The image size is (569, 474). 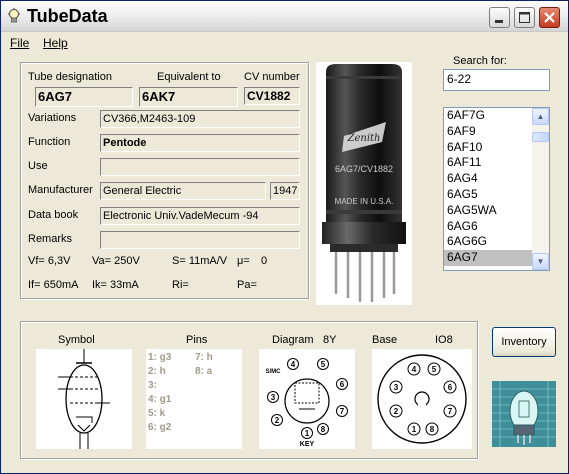 What do you see at coordinates (76, 340) in the screenshot?
I see `symbol-label: Symbol` at bounding box center [76, 340].